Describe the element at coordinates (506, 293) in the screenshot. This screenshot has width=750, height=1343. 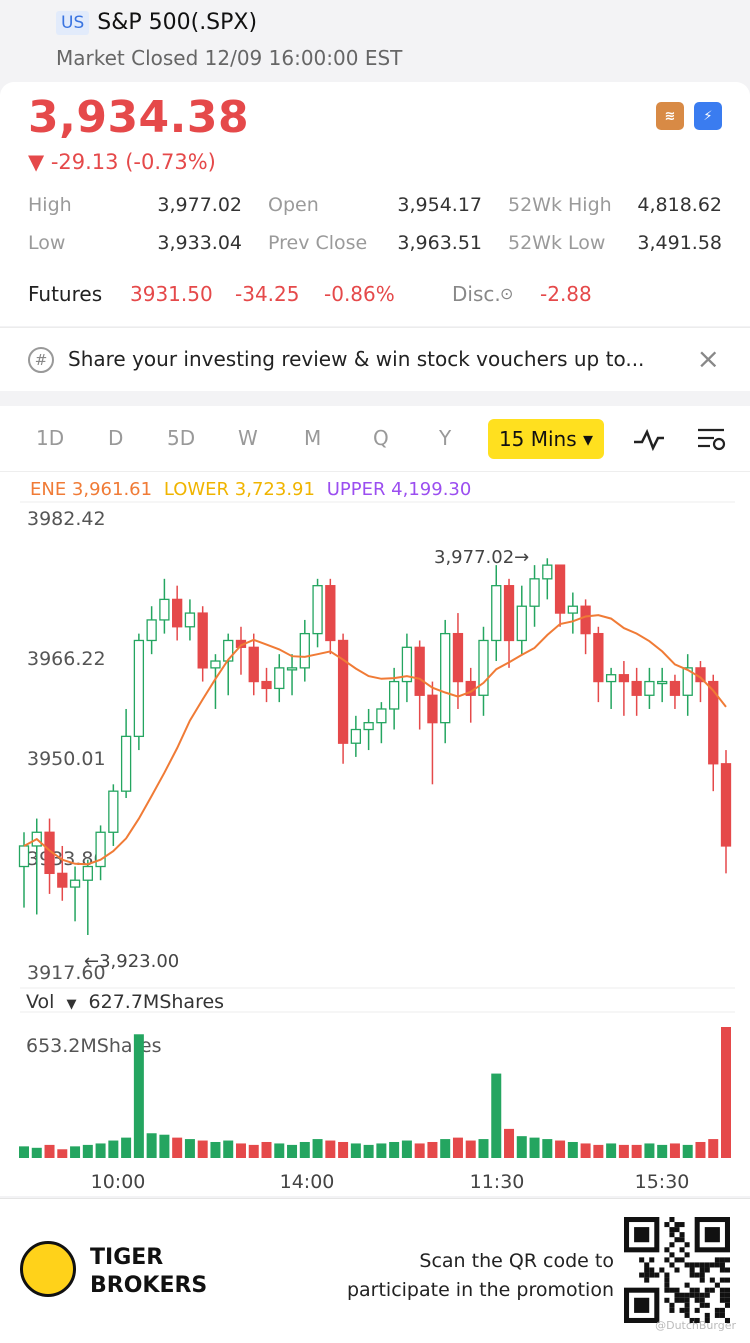
I see `info-icon: ⊙` at that location.